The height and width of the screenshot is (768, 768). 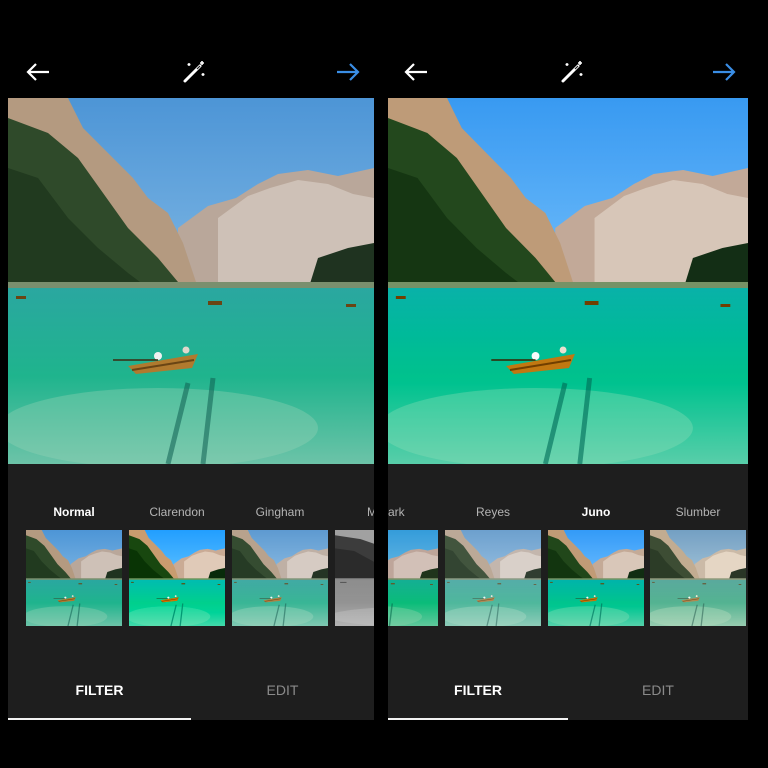 I want to click on filter-strip: Normal Clarendon Gingham M, so click(x=191, y=567).